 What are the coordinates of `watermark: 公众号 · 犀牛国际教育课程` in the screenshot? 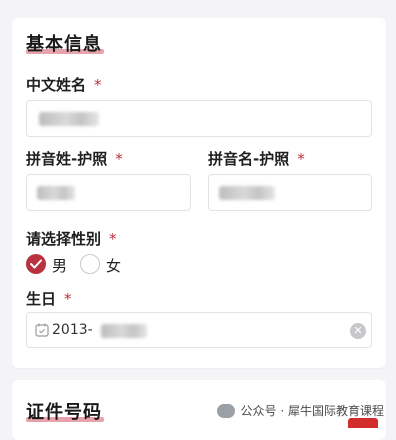 It's located at (300, 410).